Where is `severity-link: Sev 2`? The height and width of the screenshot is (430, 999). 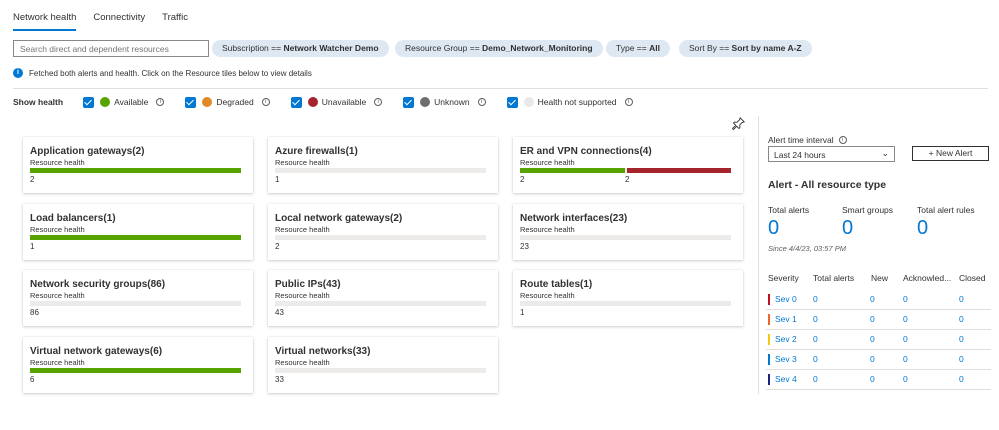
severity-link: Sev 2 is located at coordinates (782, 339).